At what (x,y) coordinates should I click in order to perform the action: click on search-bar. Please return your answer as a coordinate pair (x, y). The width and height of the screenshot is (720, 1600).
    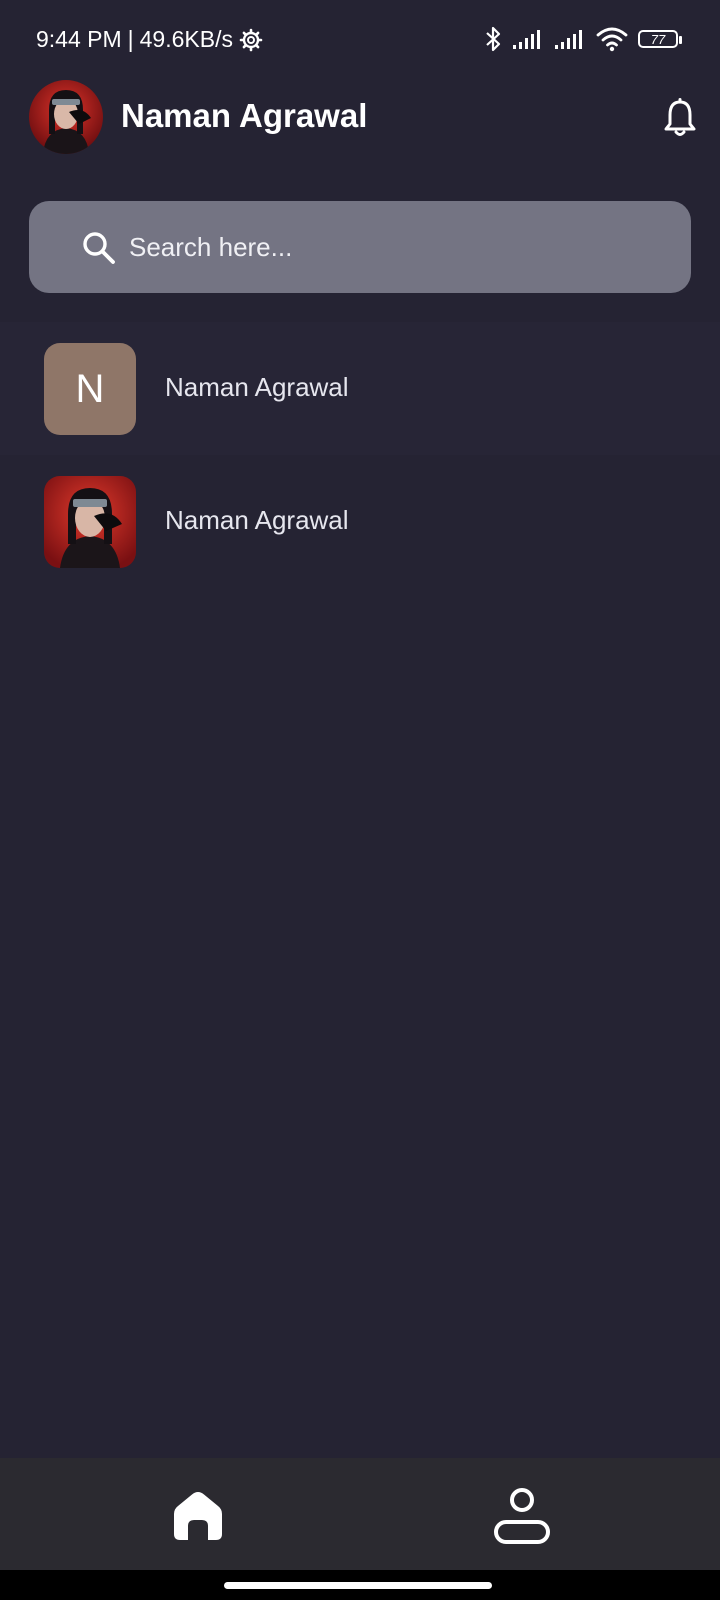
    Looking at the image, I should click on (360, 247).